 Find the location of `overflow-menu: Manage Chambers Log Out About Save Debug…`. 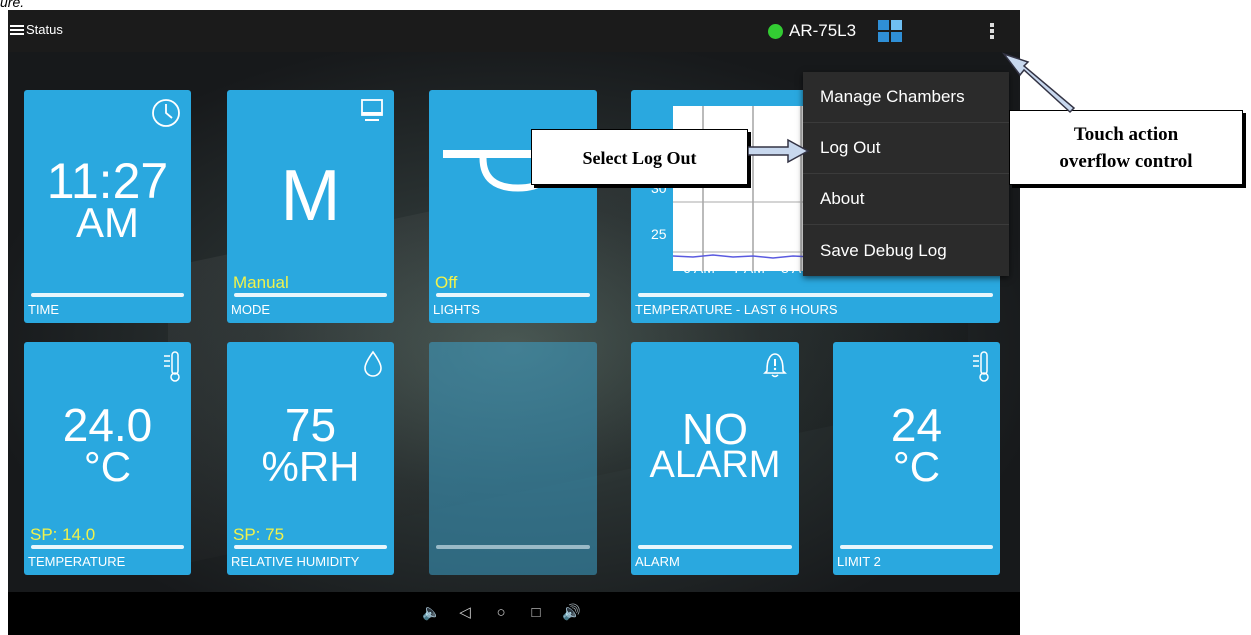

overflow-menu: Manage Chambers Log Out About Save Debug… is located at coordinates (906, 174).